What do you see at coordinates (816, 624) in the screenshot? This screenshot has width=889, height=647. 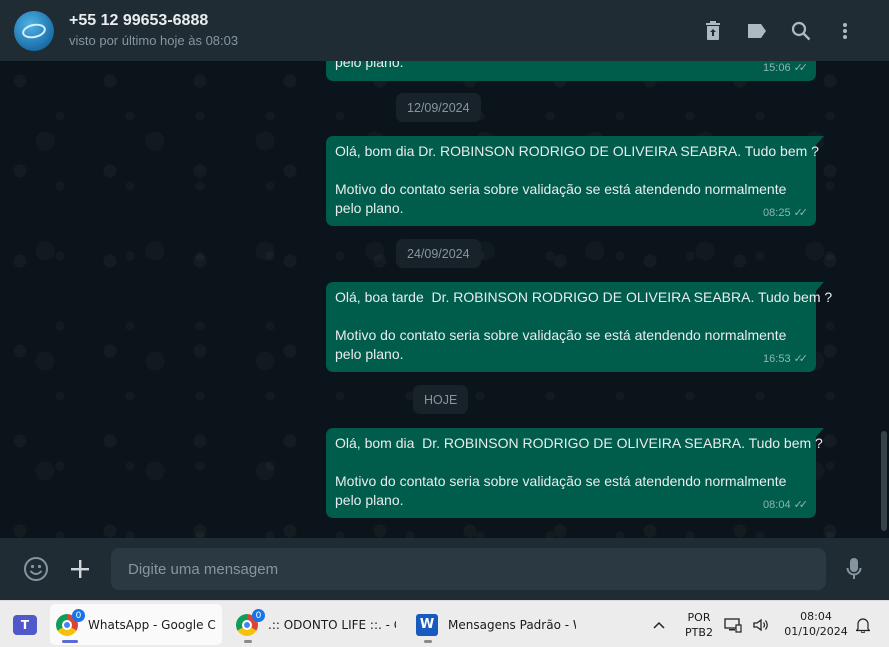 I see `clock: 08:04 01/10/2024` at bounding box center [816, 624].